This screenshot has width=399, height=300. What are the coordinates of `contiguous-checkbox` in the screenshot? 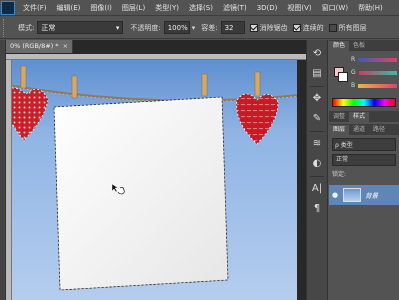 It's located at (296, 27).